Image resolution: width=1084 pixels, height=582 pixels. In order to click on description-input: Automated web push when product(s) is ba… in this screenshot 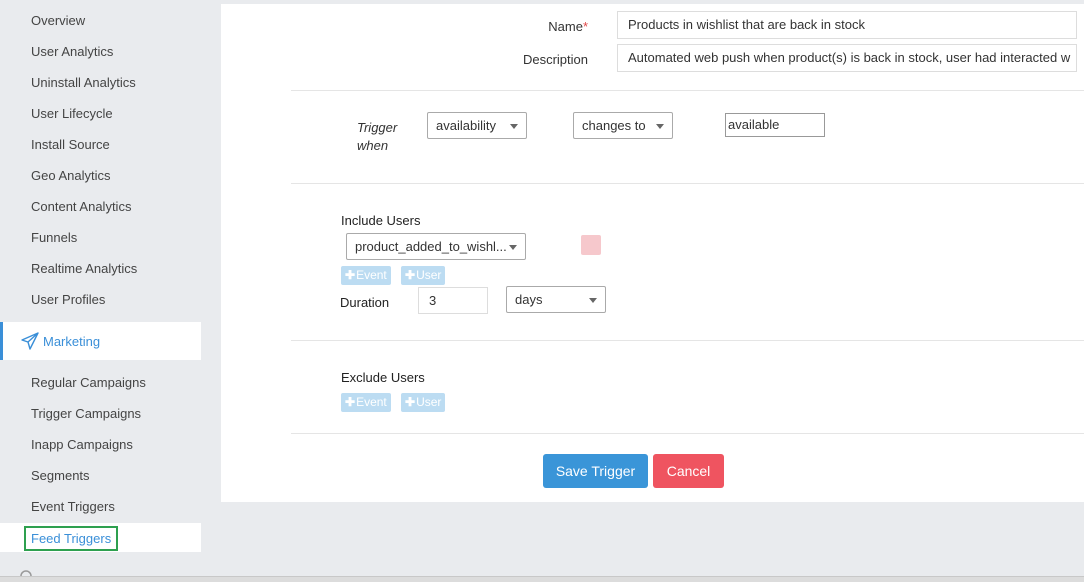, I will do `click(847, 58)`.